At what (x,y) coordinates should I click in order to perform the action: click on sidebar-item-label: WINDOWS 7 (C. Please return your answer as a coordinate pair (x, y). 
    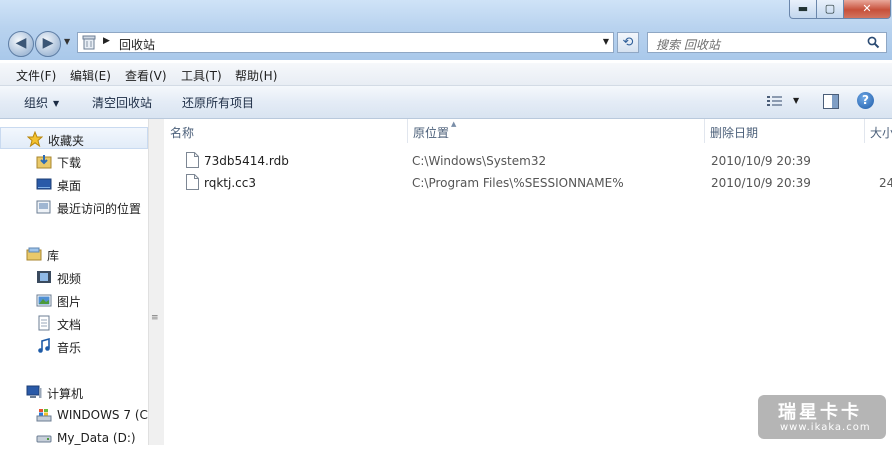
    Looking at the image, I should click on (102, 415).